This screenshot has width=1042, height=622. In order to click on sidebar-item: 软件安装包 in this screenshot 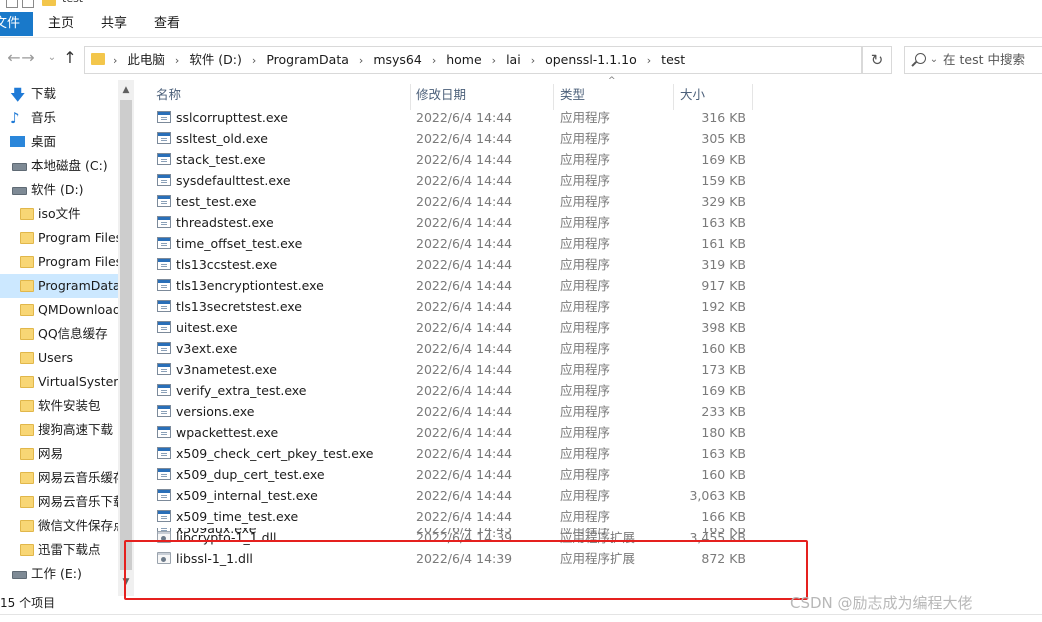, I will do `click(59, 406)`.